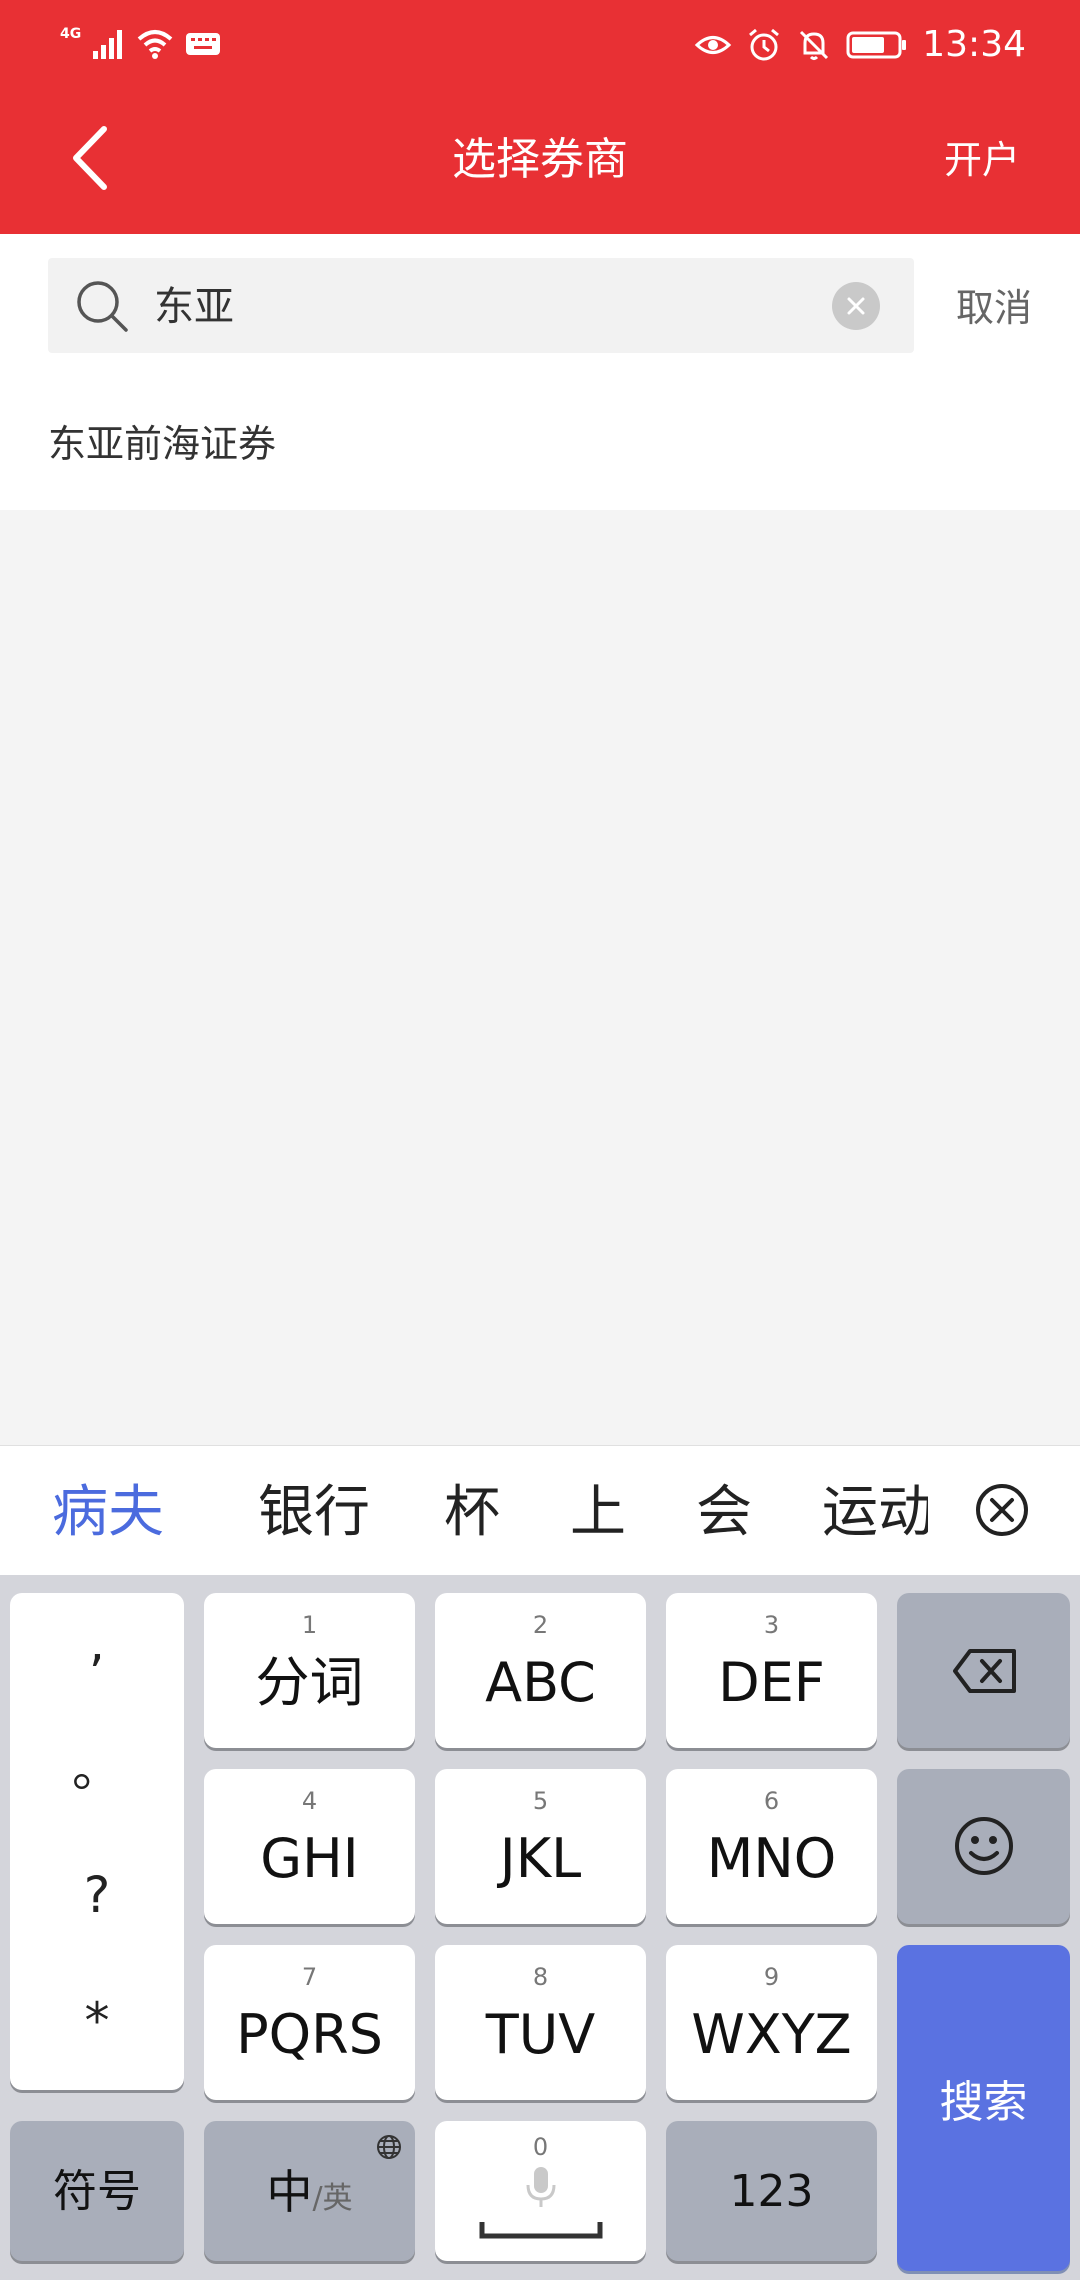 The height and width of the screenshot is (2280, 1080). What do you see at coordinates (97, 1643) in the screenshot?
I see `punctuation-comma: ,` at bounding box center [97, 1643].